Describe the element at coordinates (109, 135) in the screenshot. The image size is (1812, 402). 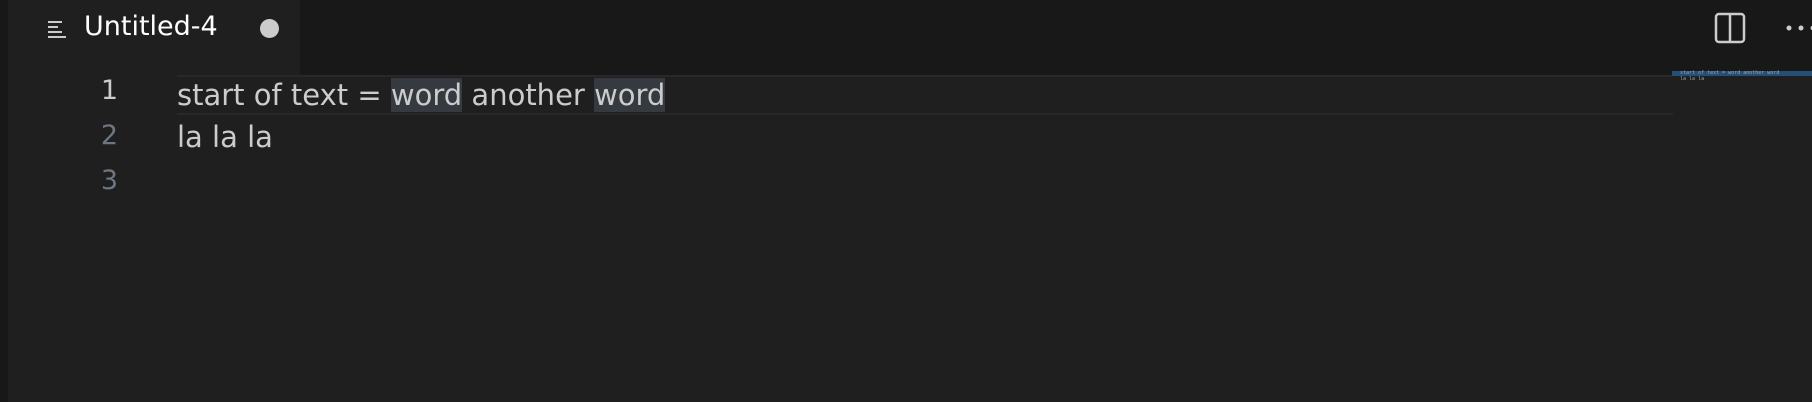
I see `line-number: 2` at that location.